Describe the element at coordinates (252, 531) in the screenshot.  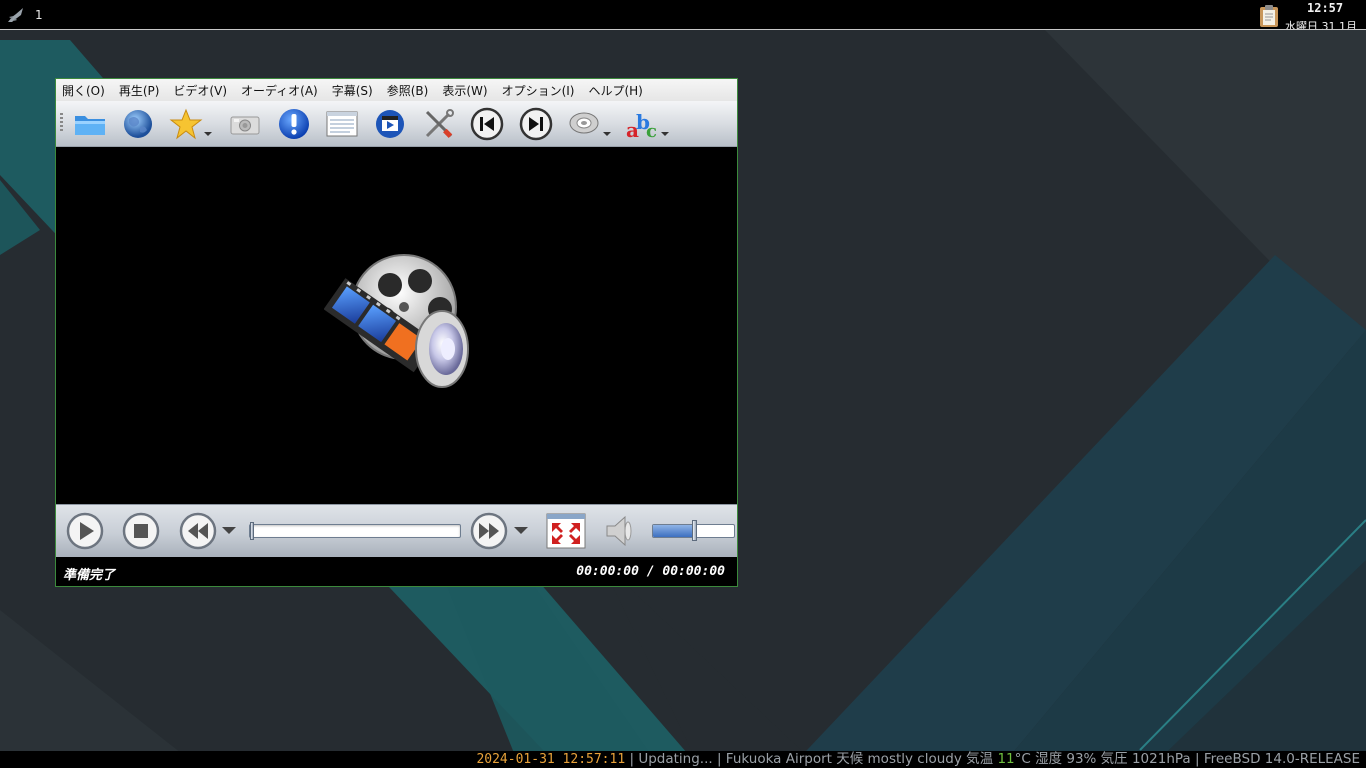
I see `seek-handle` at that location.